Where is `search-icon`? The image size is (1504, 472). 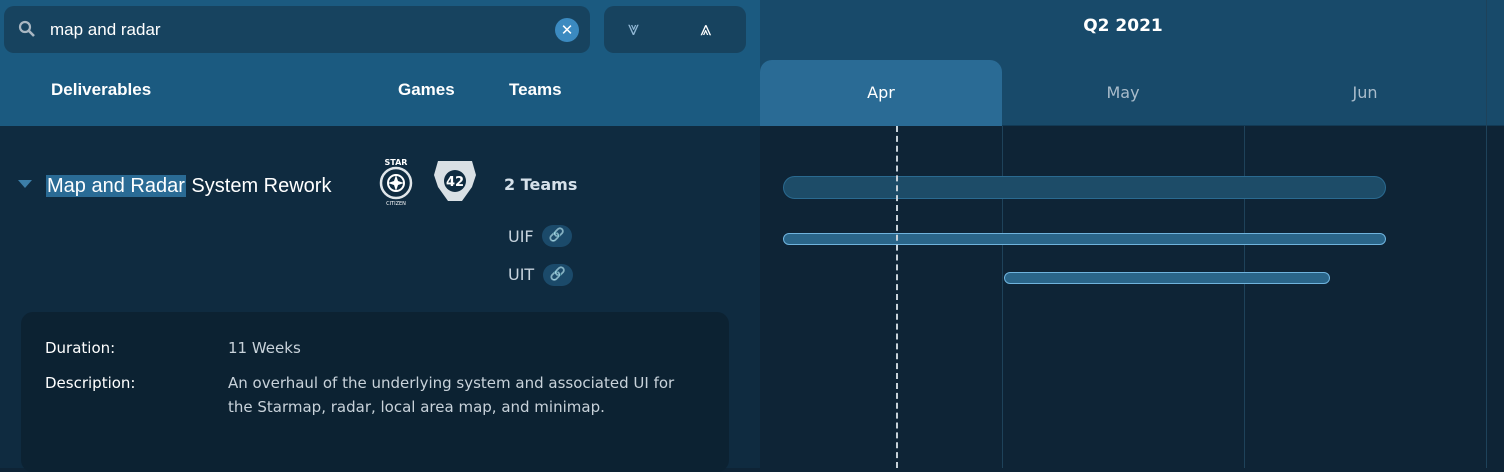
search-icon is located at coordinates (26, 28).